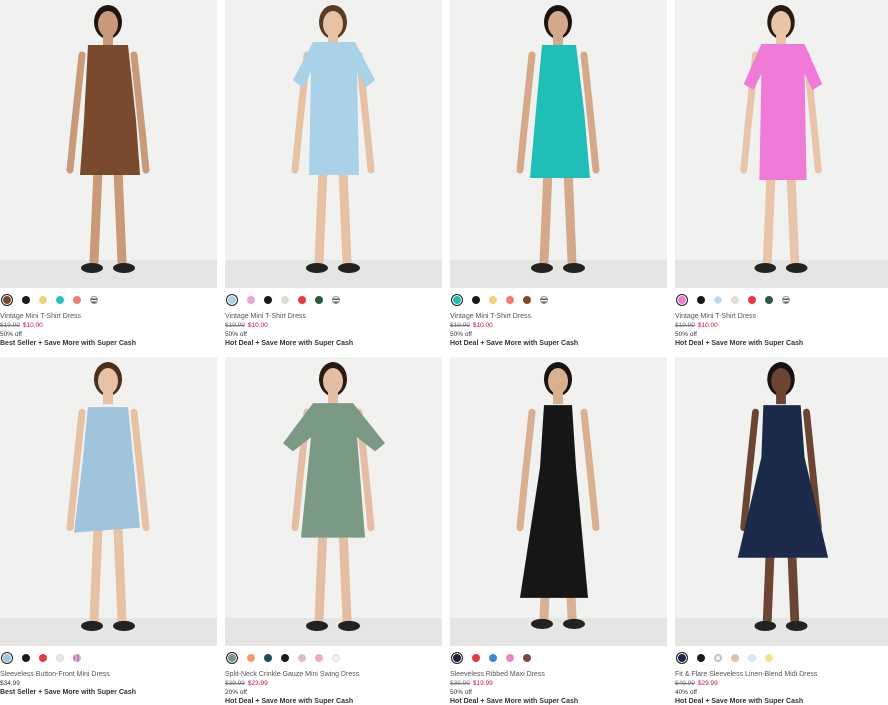  I want to click on product-photo-black-maxi-dress, so click(558, 501).